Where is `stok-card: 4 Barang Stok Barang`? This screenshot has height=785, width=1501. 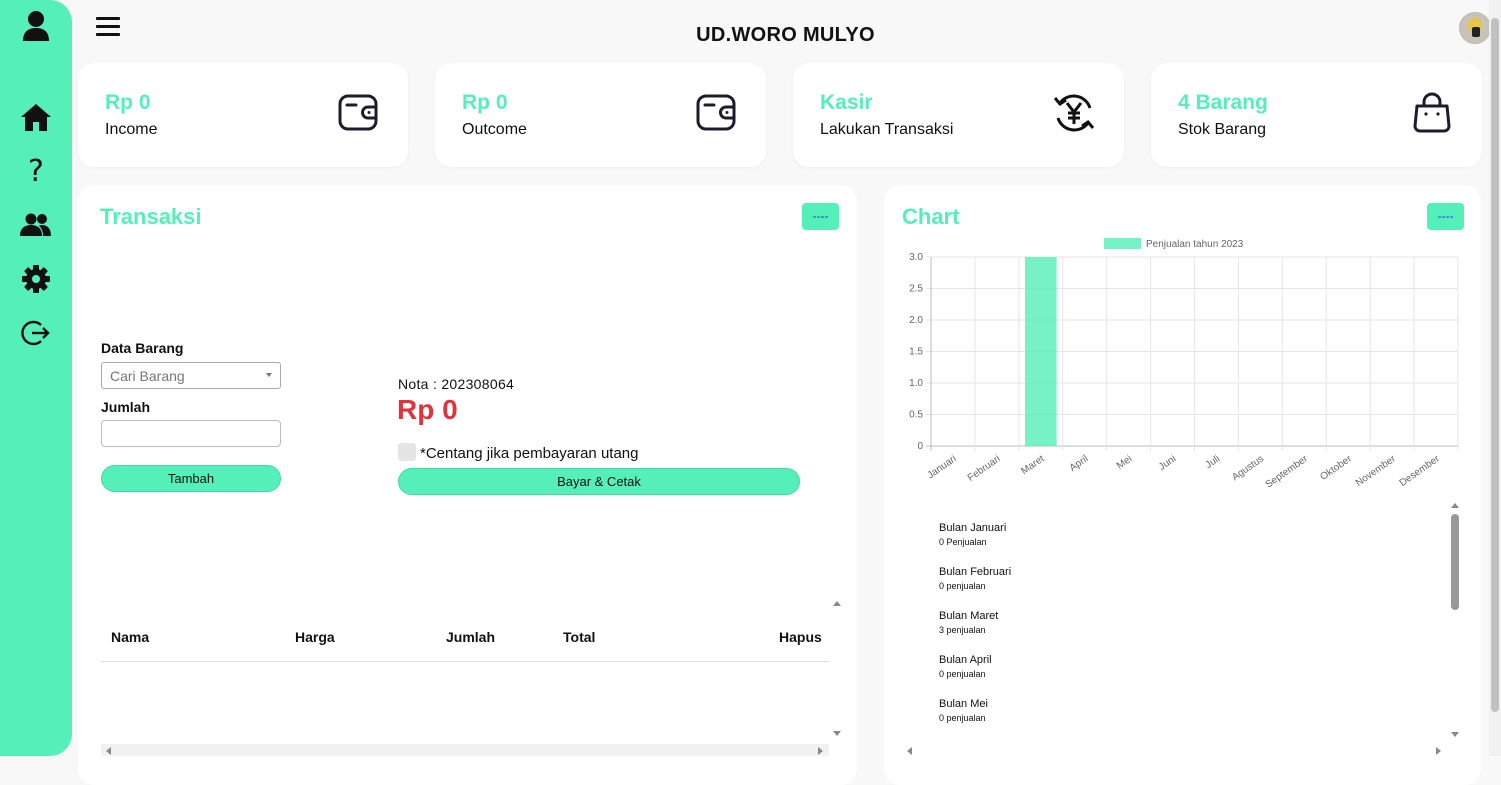
stok-card: 4 Barang Stok Barang is located at coordinates (1316, 115).